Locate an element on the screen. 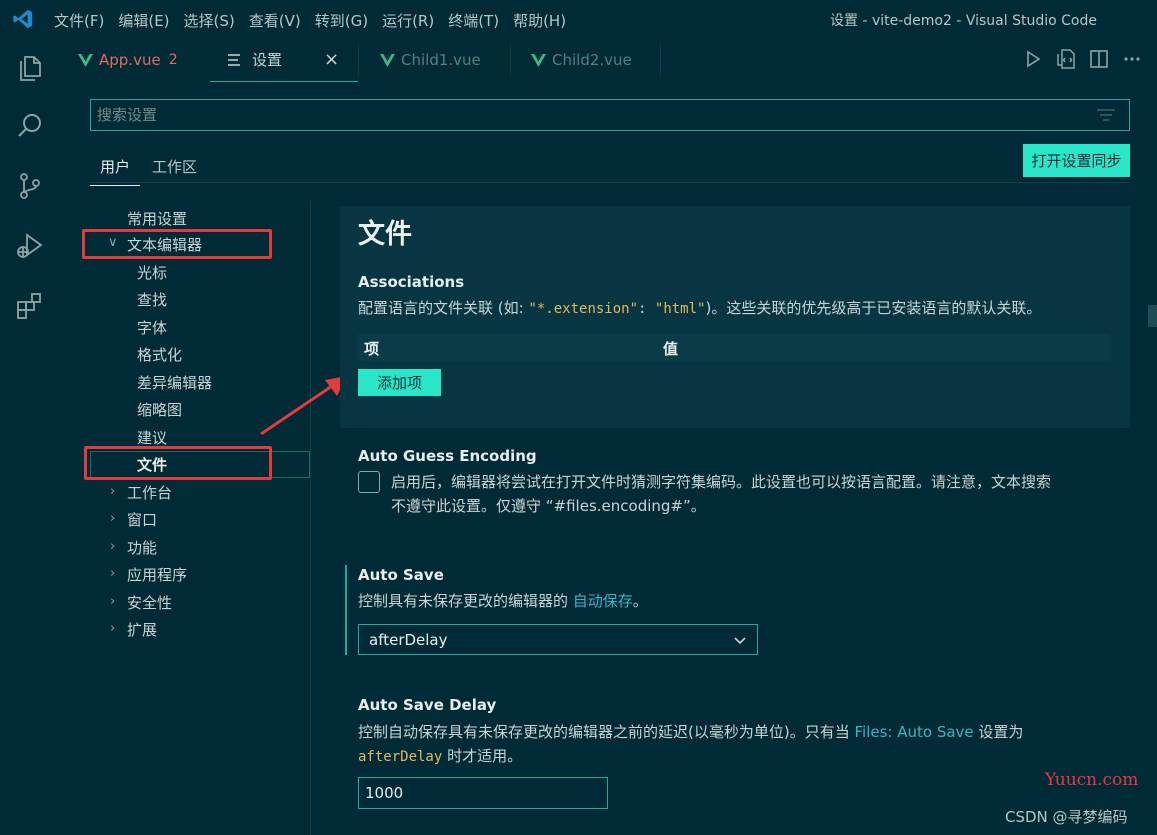 Image resolution: width=1157 pixels, height=835 pixels. settings-editor-icon is located at coordinates (234, 59).